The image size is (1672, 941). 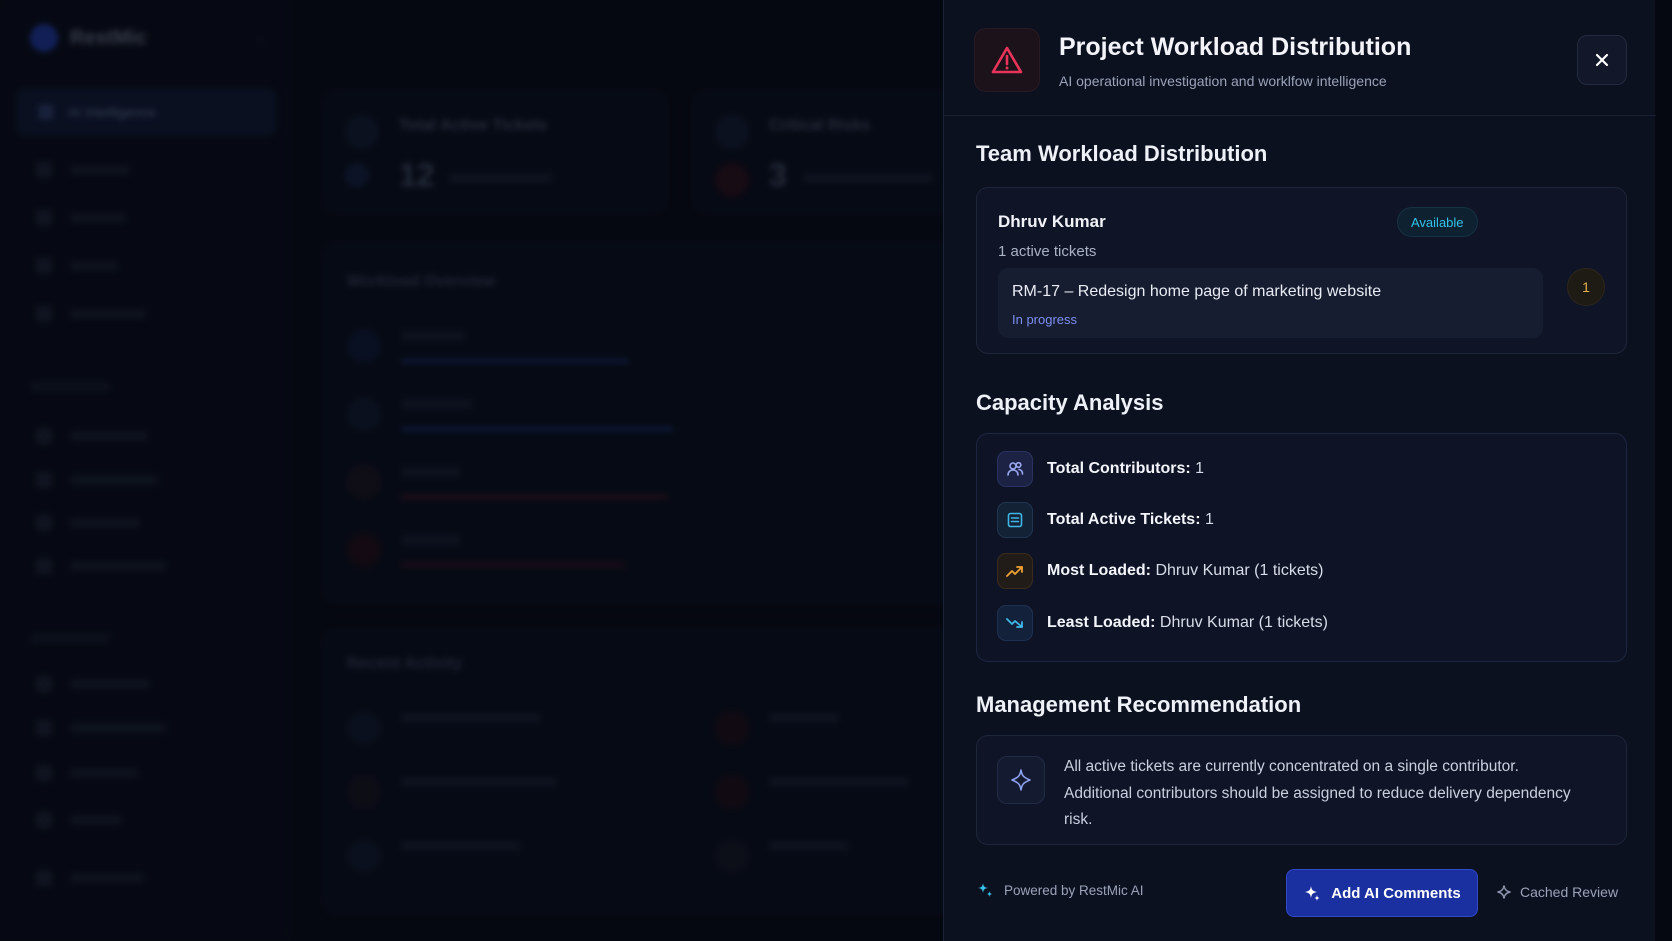 I want to click on status-badge: Available, so click(x=1437, y=222).